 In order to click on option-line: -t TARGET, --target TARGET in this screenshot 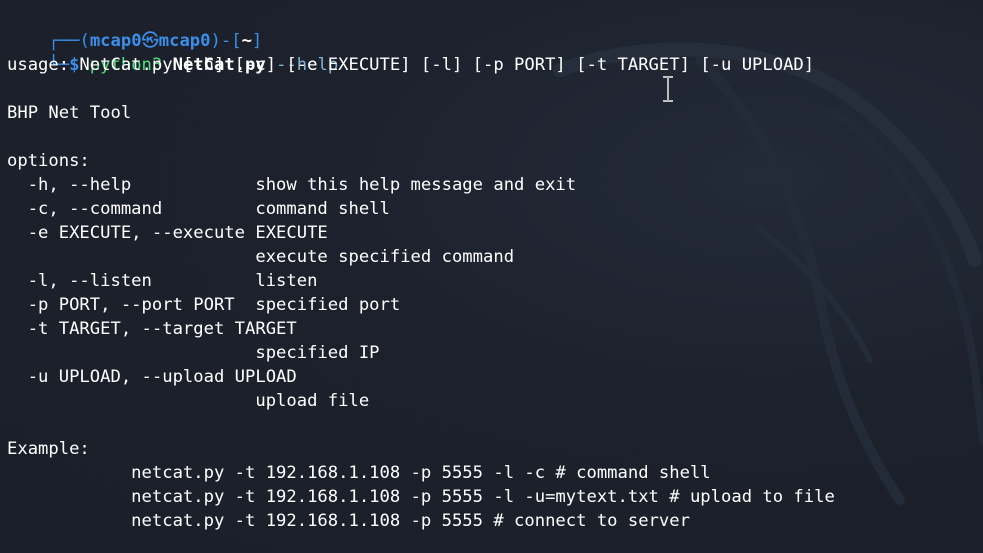, I will do `click(152, 329)`.